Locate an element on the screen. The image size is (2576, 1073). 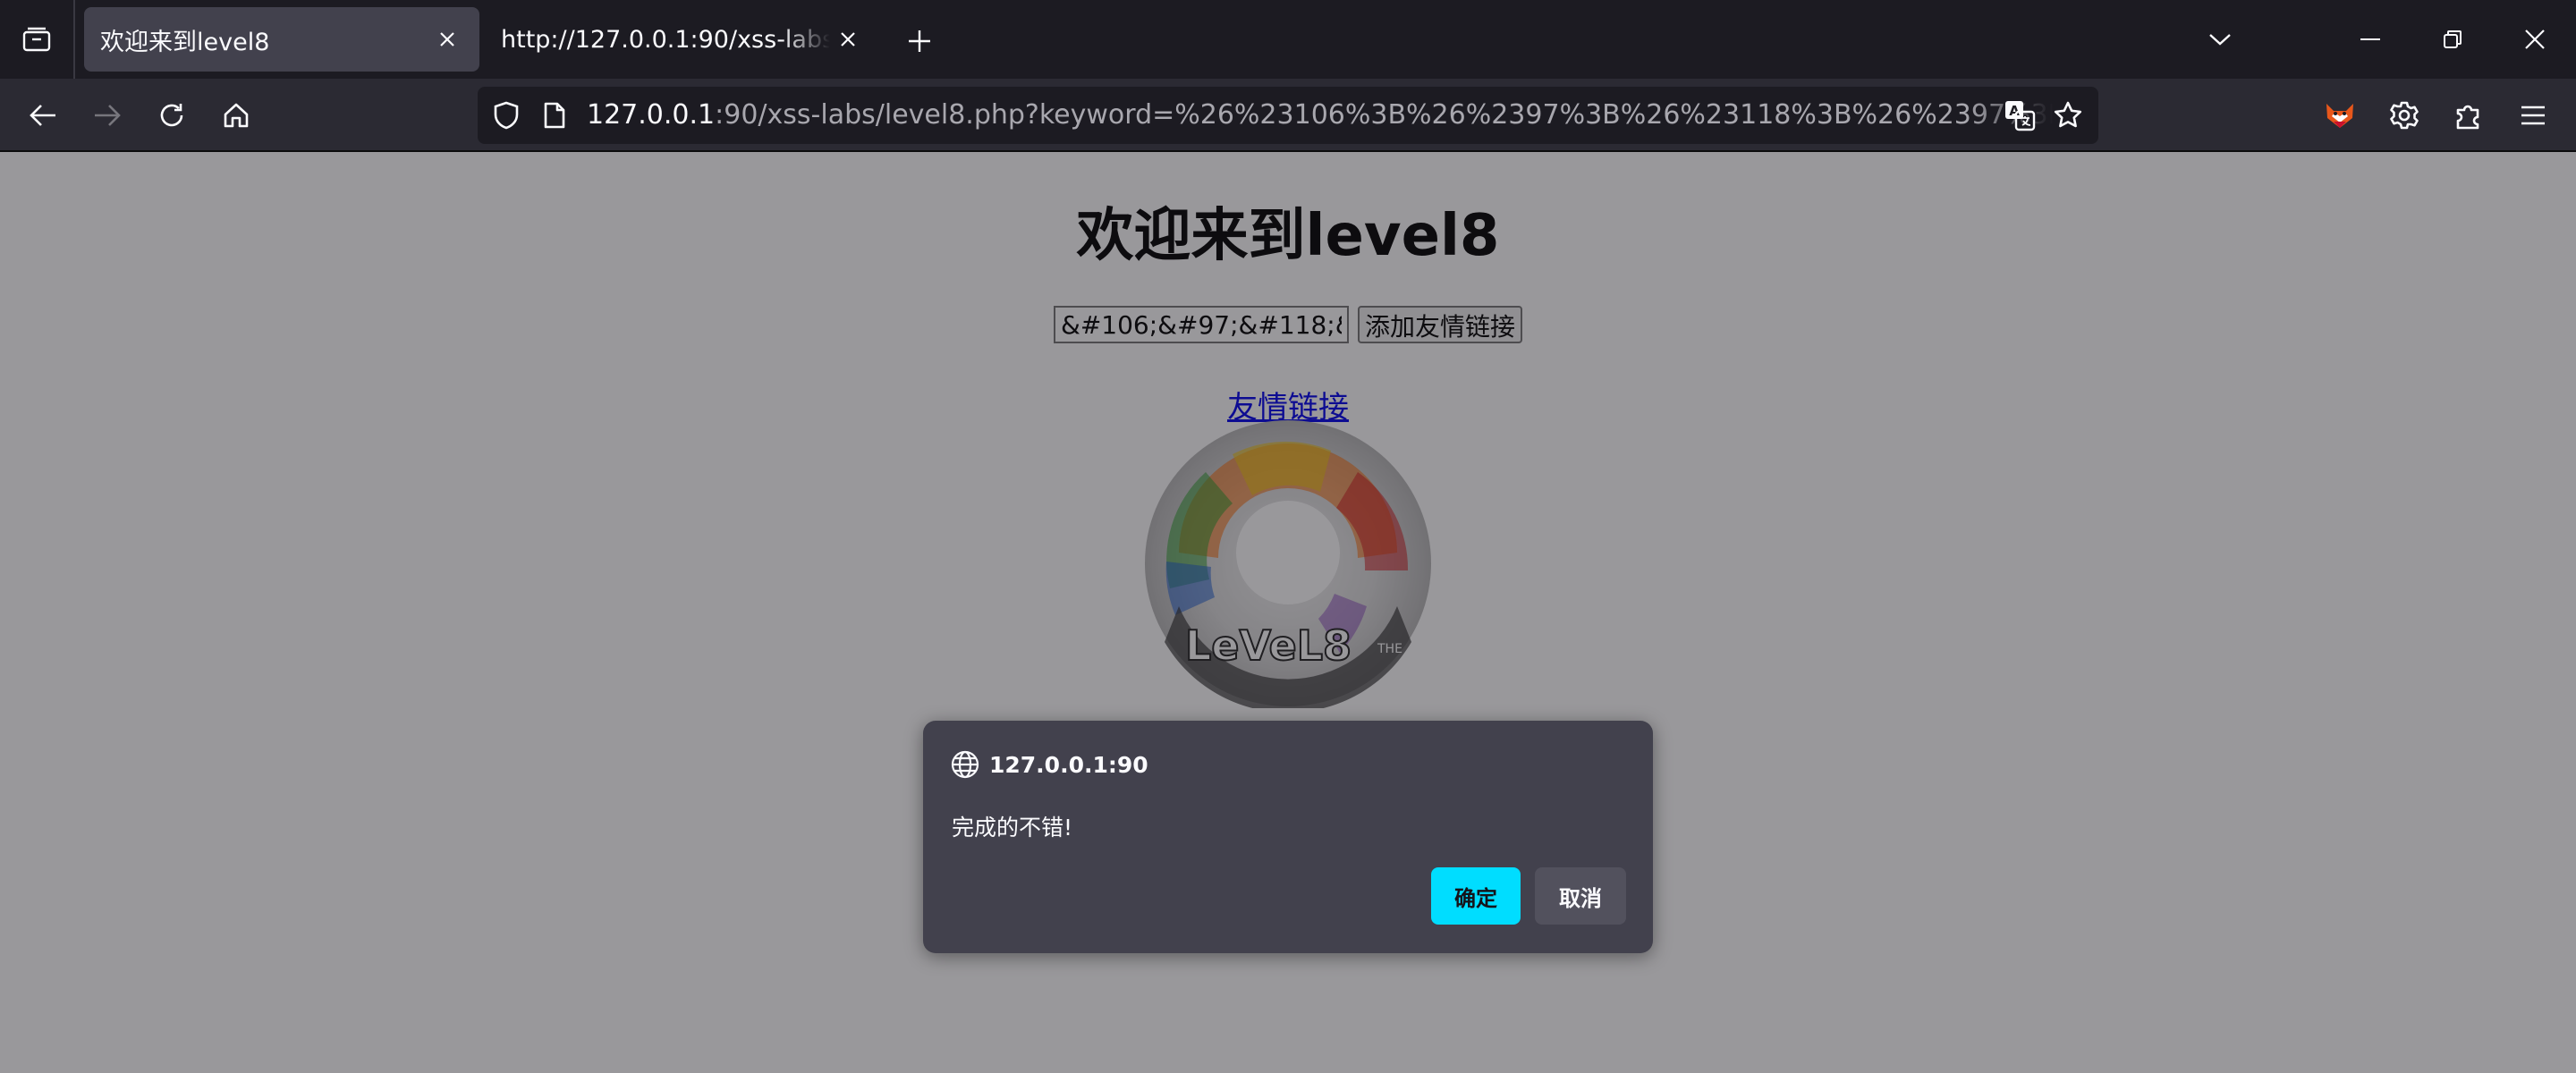
reload-button is located at coordinates (171, 115).